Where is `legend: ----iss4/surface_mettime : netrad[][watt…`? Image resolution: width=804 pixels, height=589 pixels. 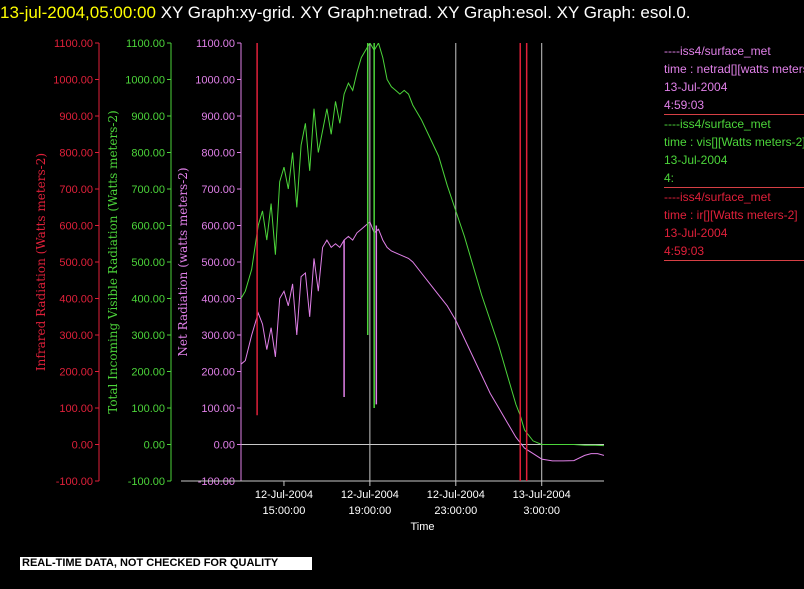 legend: ----iss4/surface_mettime : netrad[][watt… is located at coordinates (734, 151).